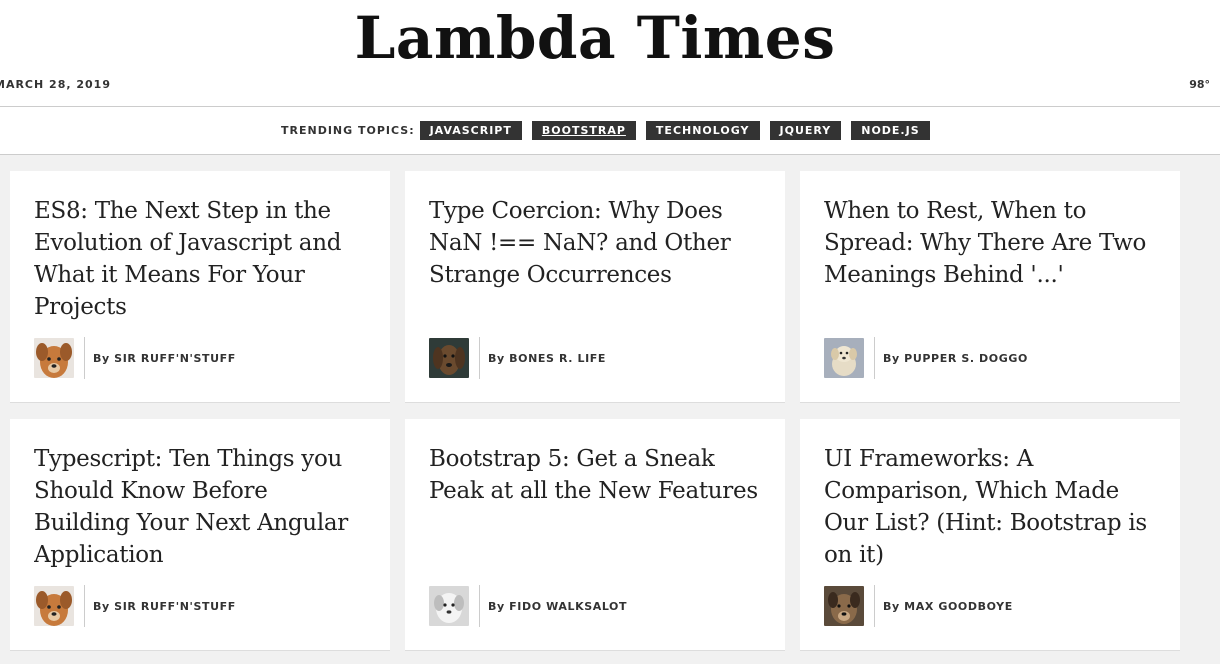  Describe the element at coordinates (558, 606) in the screenshot. I see `author-name: By FIDO WALKSALOT` at that location.